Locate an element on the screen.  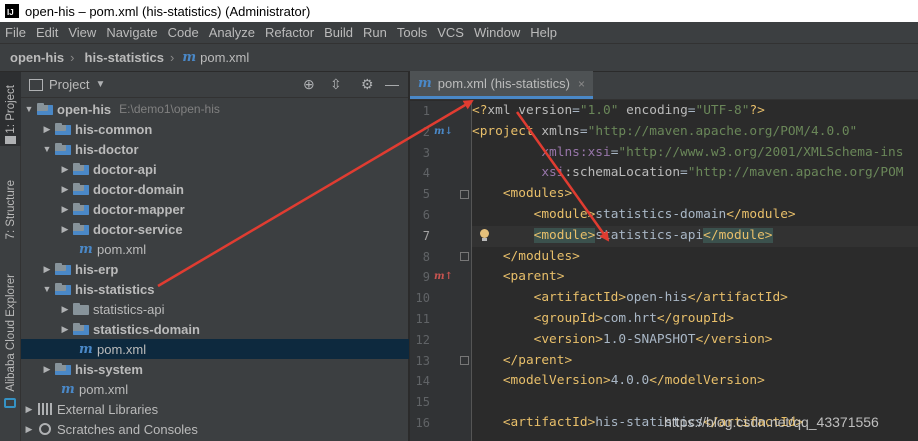
tab-project-tool-window: 1: Project is located at coordinates (10, 109).